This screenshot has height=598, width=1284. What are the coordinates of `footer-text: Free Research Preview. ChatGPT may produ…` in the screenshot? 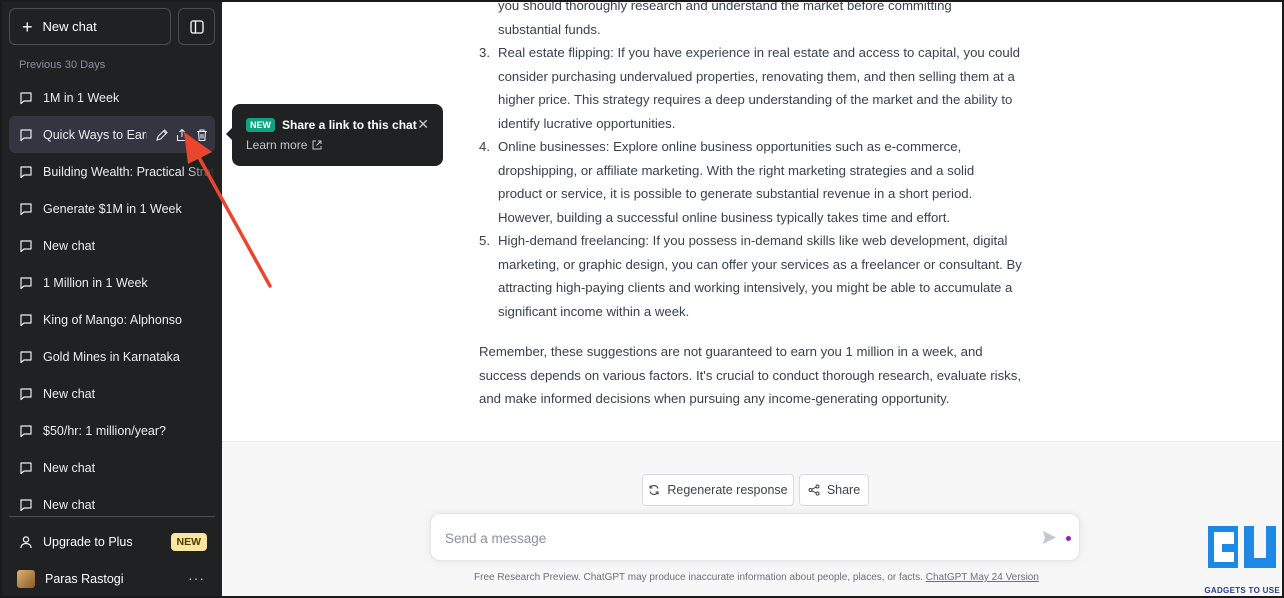 It's located at (698, 577).